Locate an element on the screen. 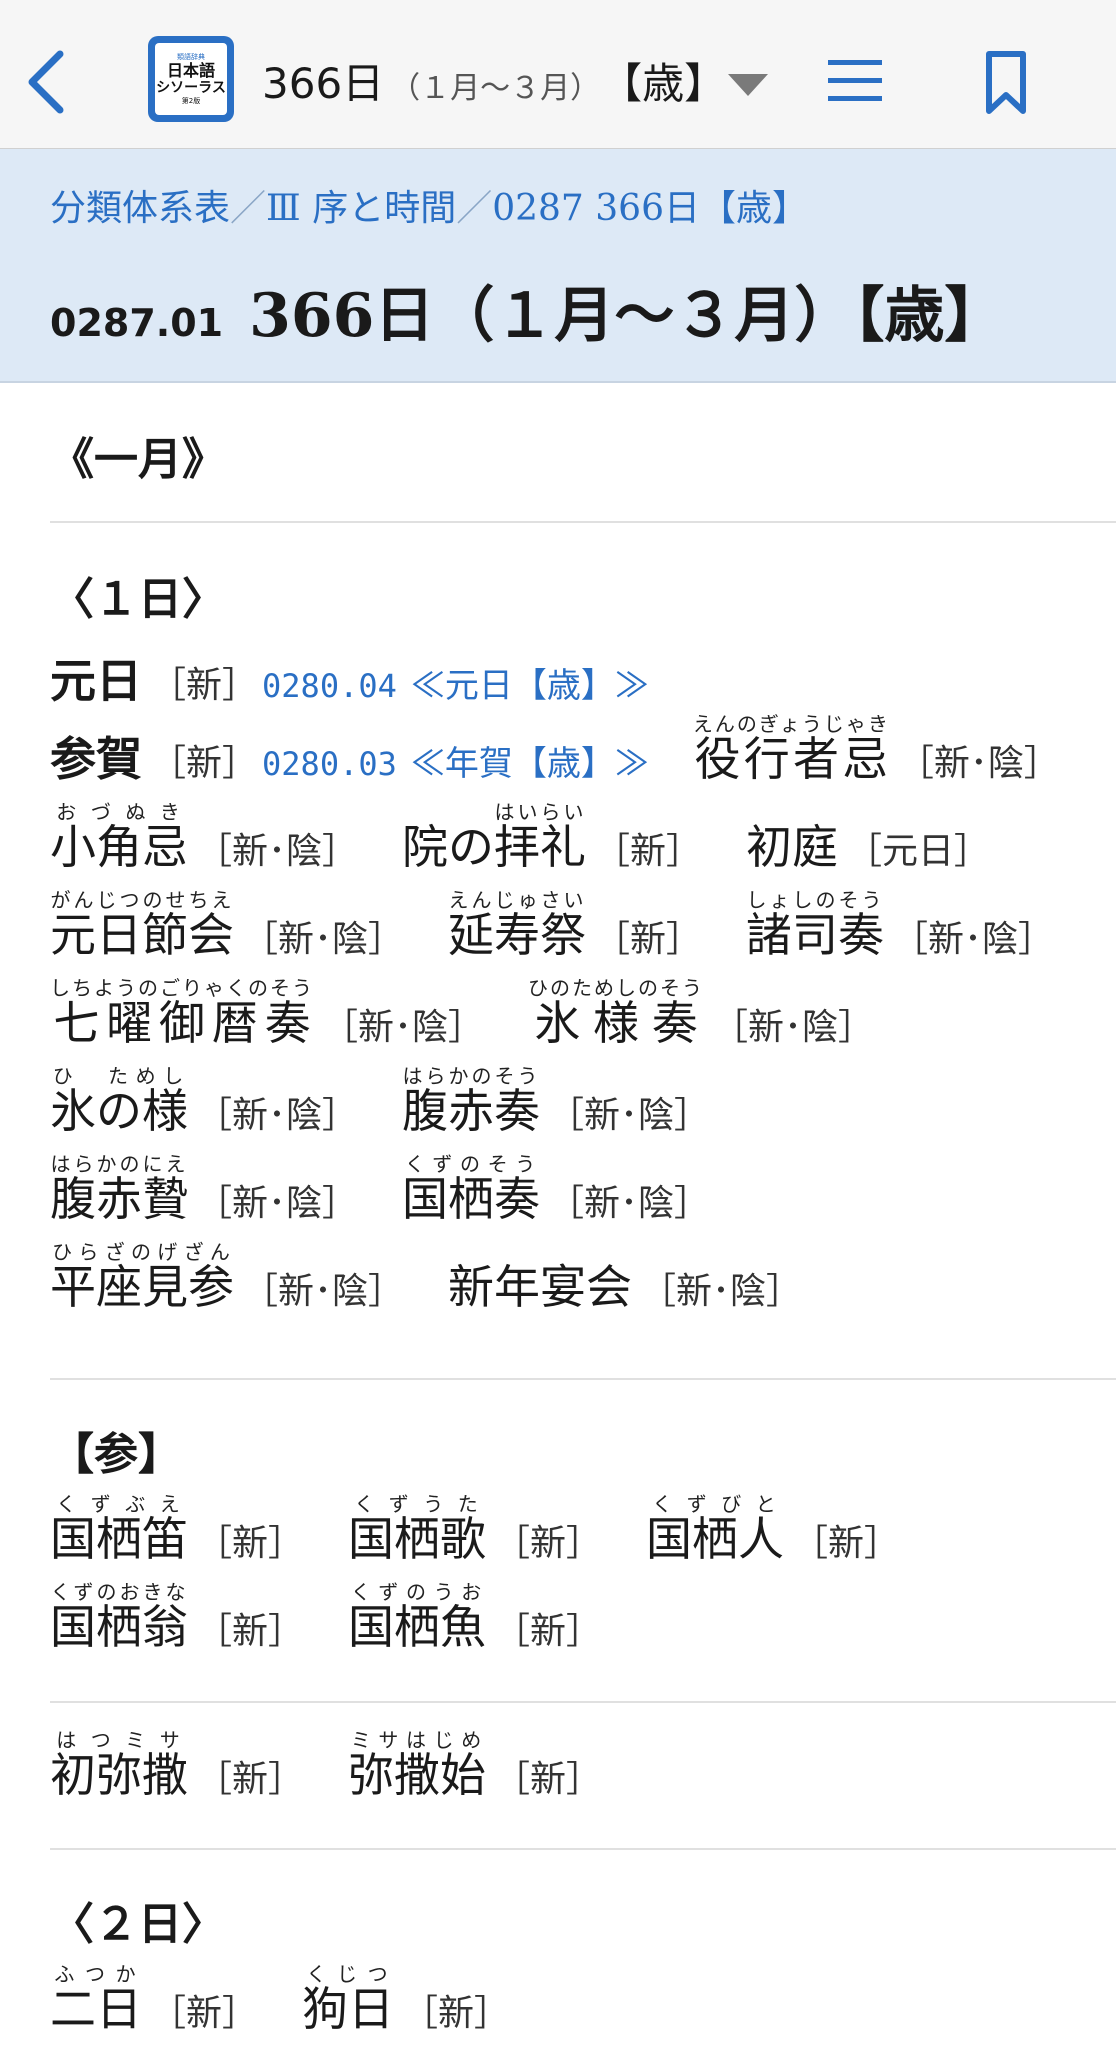 Image resolution: width=1116 pixels, height=2048 pixels. entry-kuzuuta: 国栖歌くずうた ［新］ is located at coordinates (475, 1530).